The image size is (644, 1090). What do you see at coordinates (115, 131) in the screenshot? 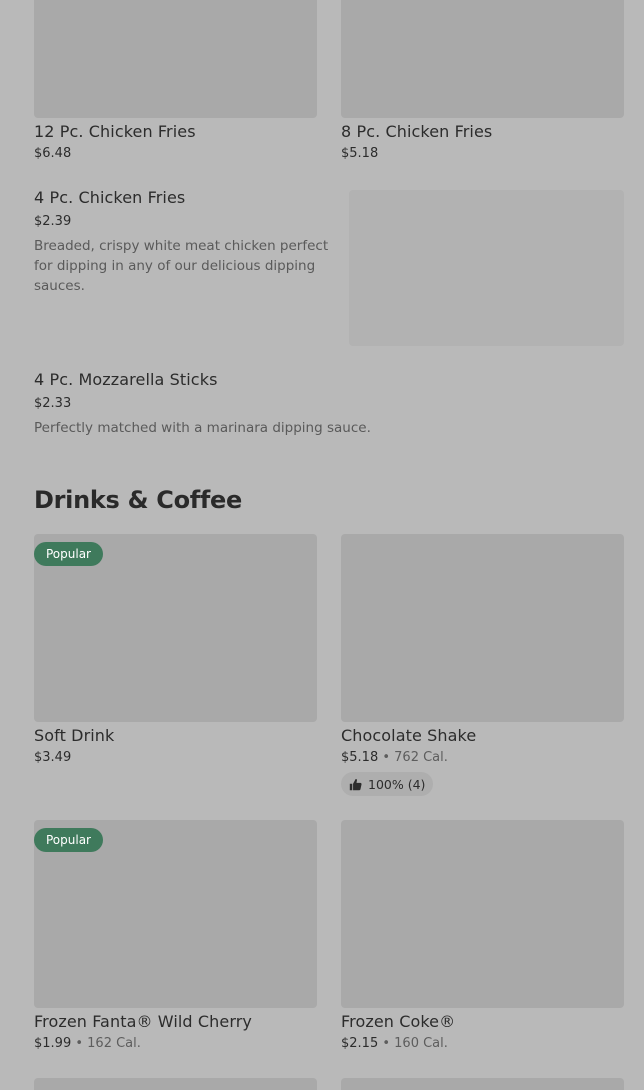
I see `item-title: 12 Pc. Chicken Fries` at bounding box center [115, 131].